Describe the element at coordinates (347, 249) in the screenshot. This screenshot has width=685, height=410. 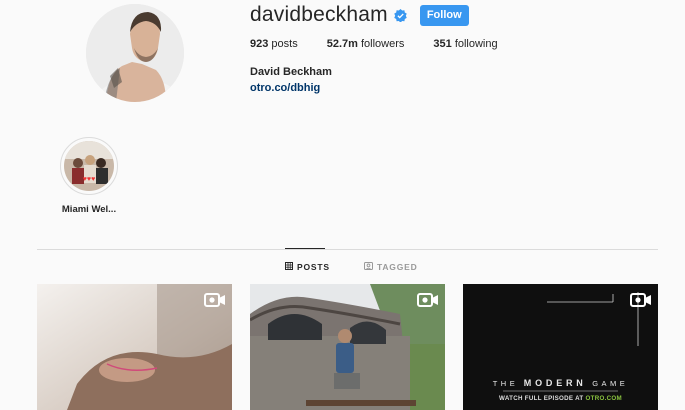
I see `tabs-divider` at that location.